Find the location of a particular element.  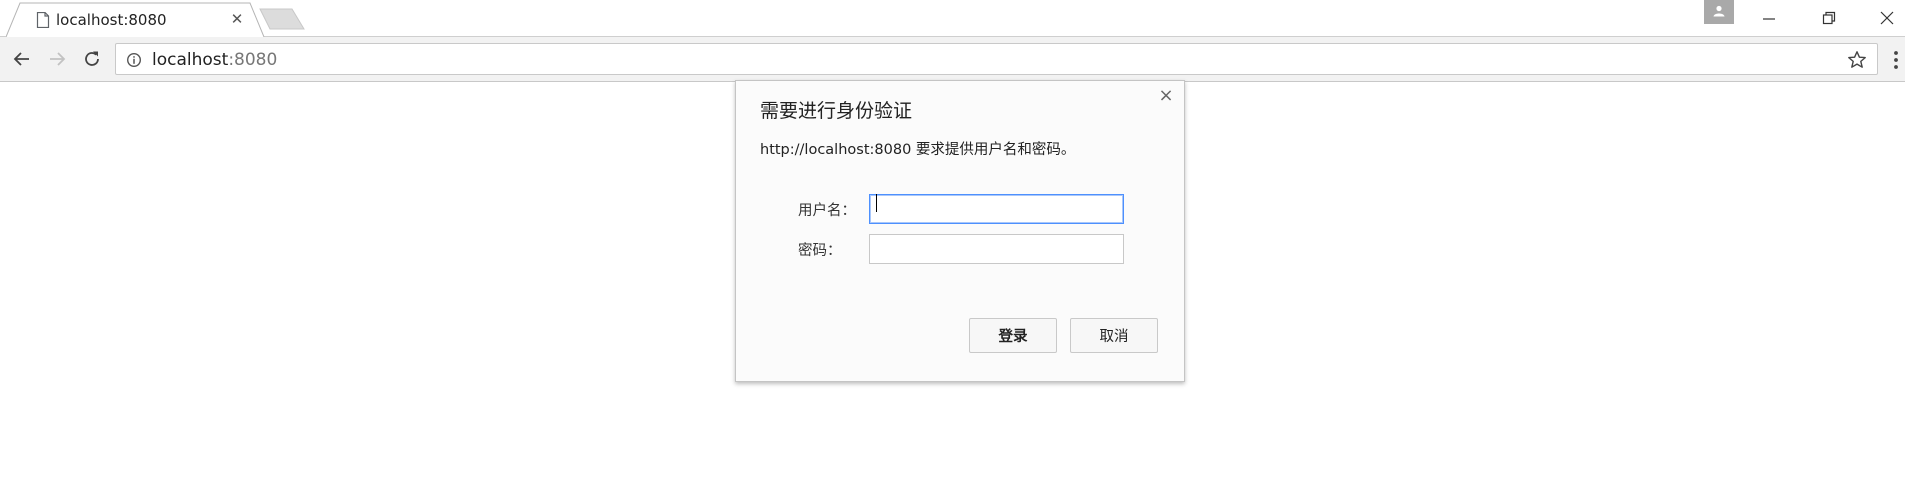

login-button: 登录 is located at coordinates (1013, 335).